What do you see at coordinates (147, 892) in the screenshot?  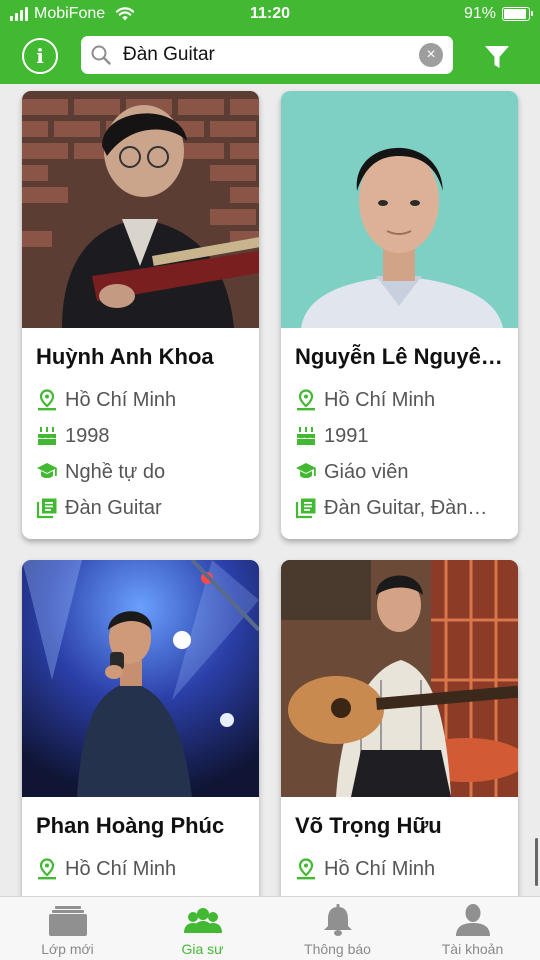 I see `tutor-birth-year: 2000` at bounding box center [147, 892].